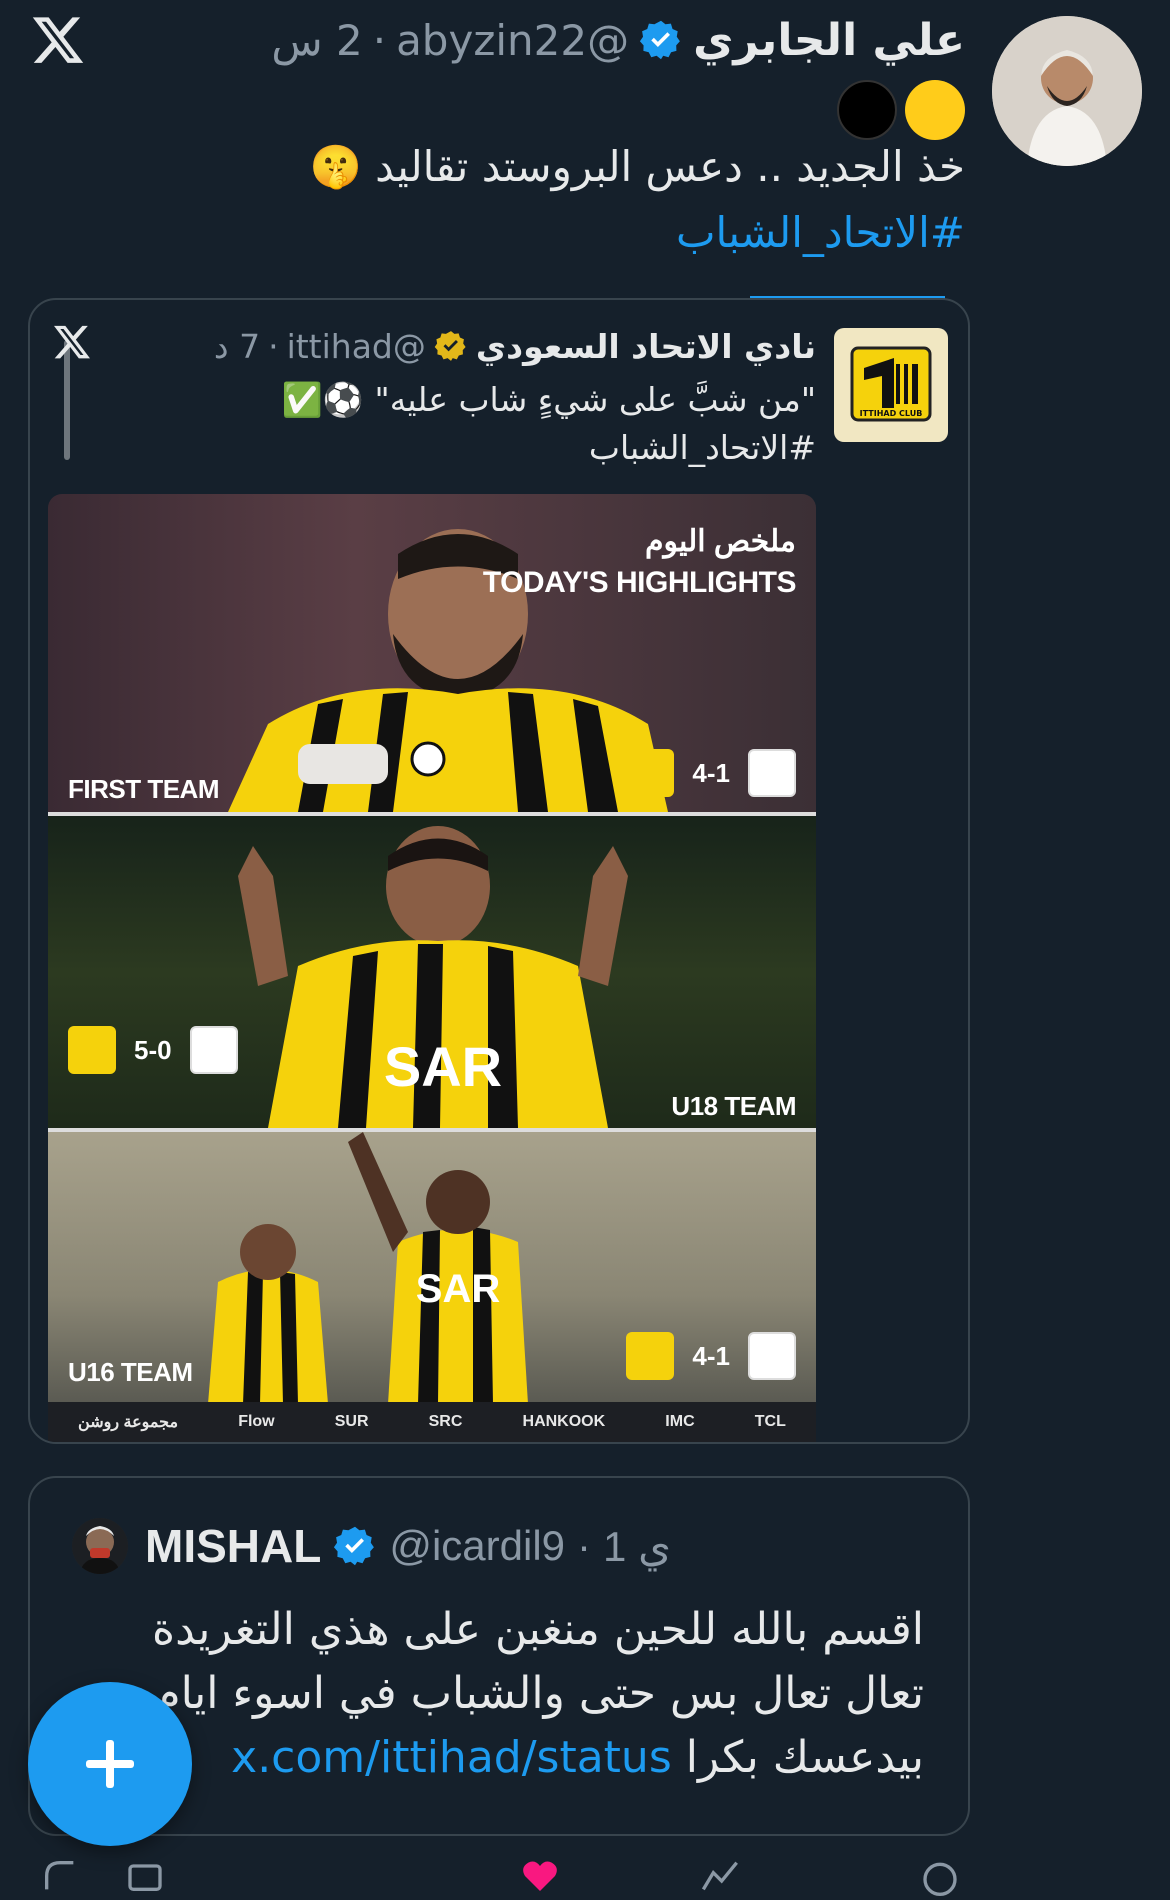 Image resolution: width=1170 pixels, height=1900 pixels. Describe the element at coordinates (316, 40) in the screenshot. I see `tweet-time: 2 س` at that location.